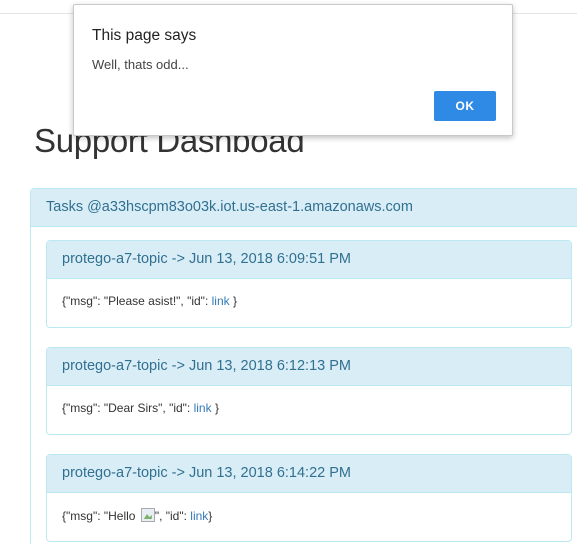 The image size is (577, 544). I want to click on task-body-text: {"msg": "Please asist!", "id":, so click(137, 301).